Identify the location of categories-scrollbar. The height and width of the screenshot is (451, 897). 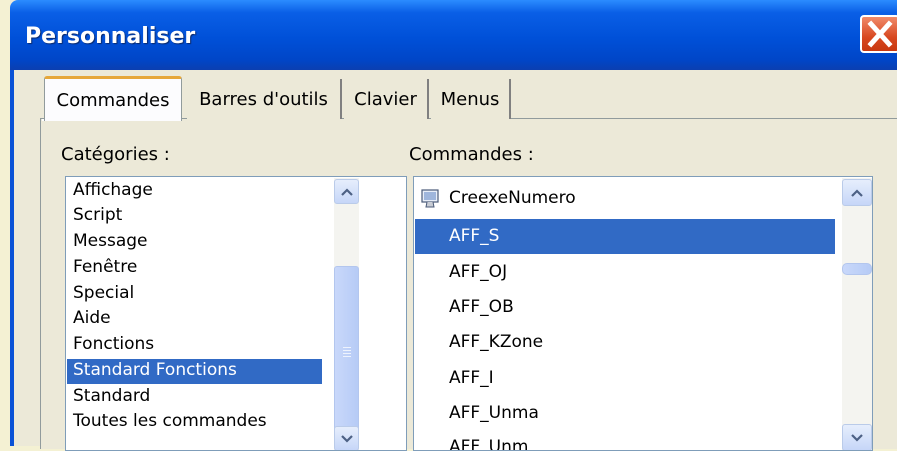
(346, 314).